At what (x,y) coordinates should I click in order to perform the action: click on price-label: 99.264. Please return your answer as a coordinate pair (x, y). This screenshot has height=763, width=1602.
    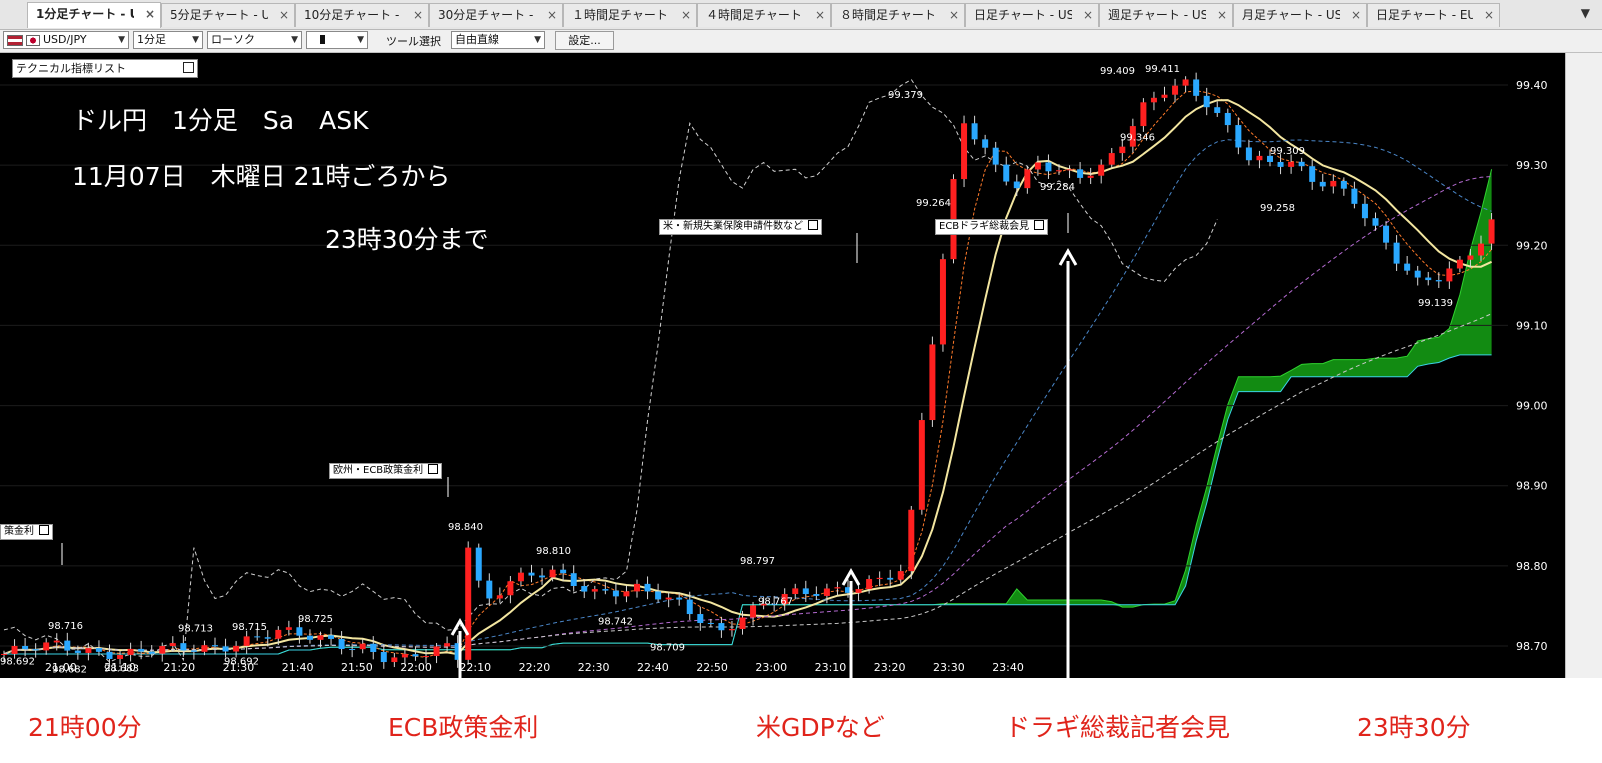
    Looking at the image, I should click on (933, 203).